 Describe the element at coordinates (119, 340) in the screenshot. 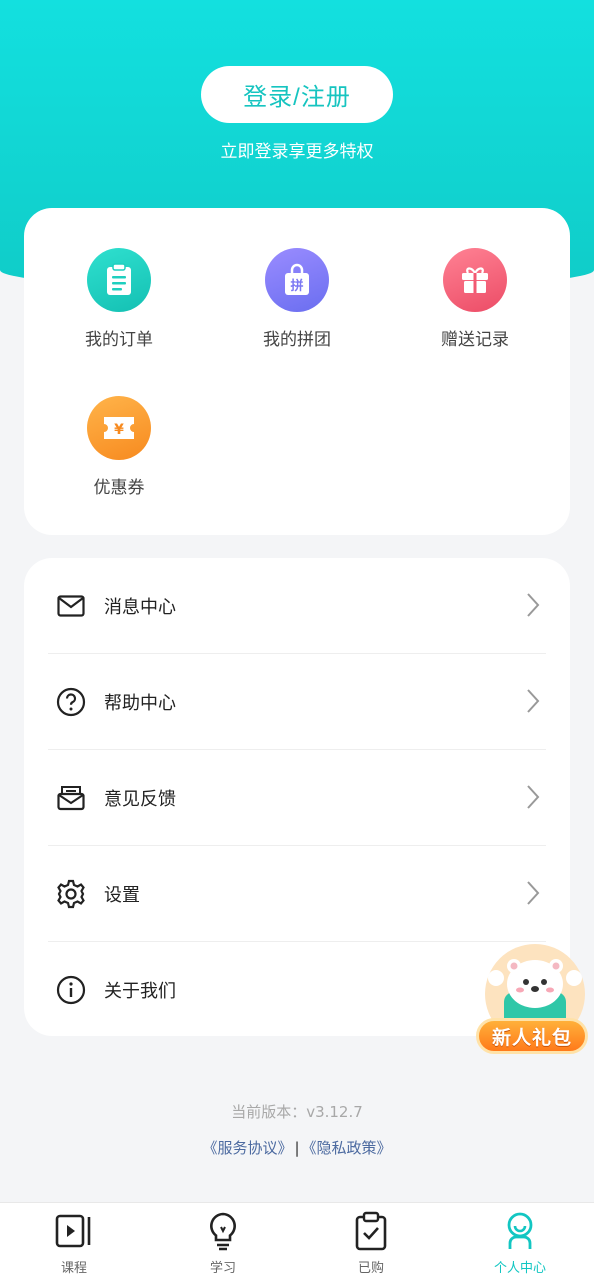

I see `my-orders-label: 我的订单` at that location.